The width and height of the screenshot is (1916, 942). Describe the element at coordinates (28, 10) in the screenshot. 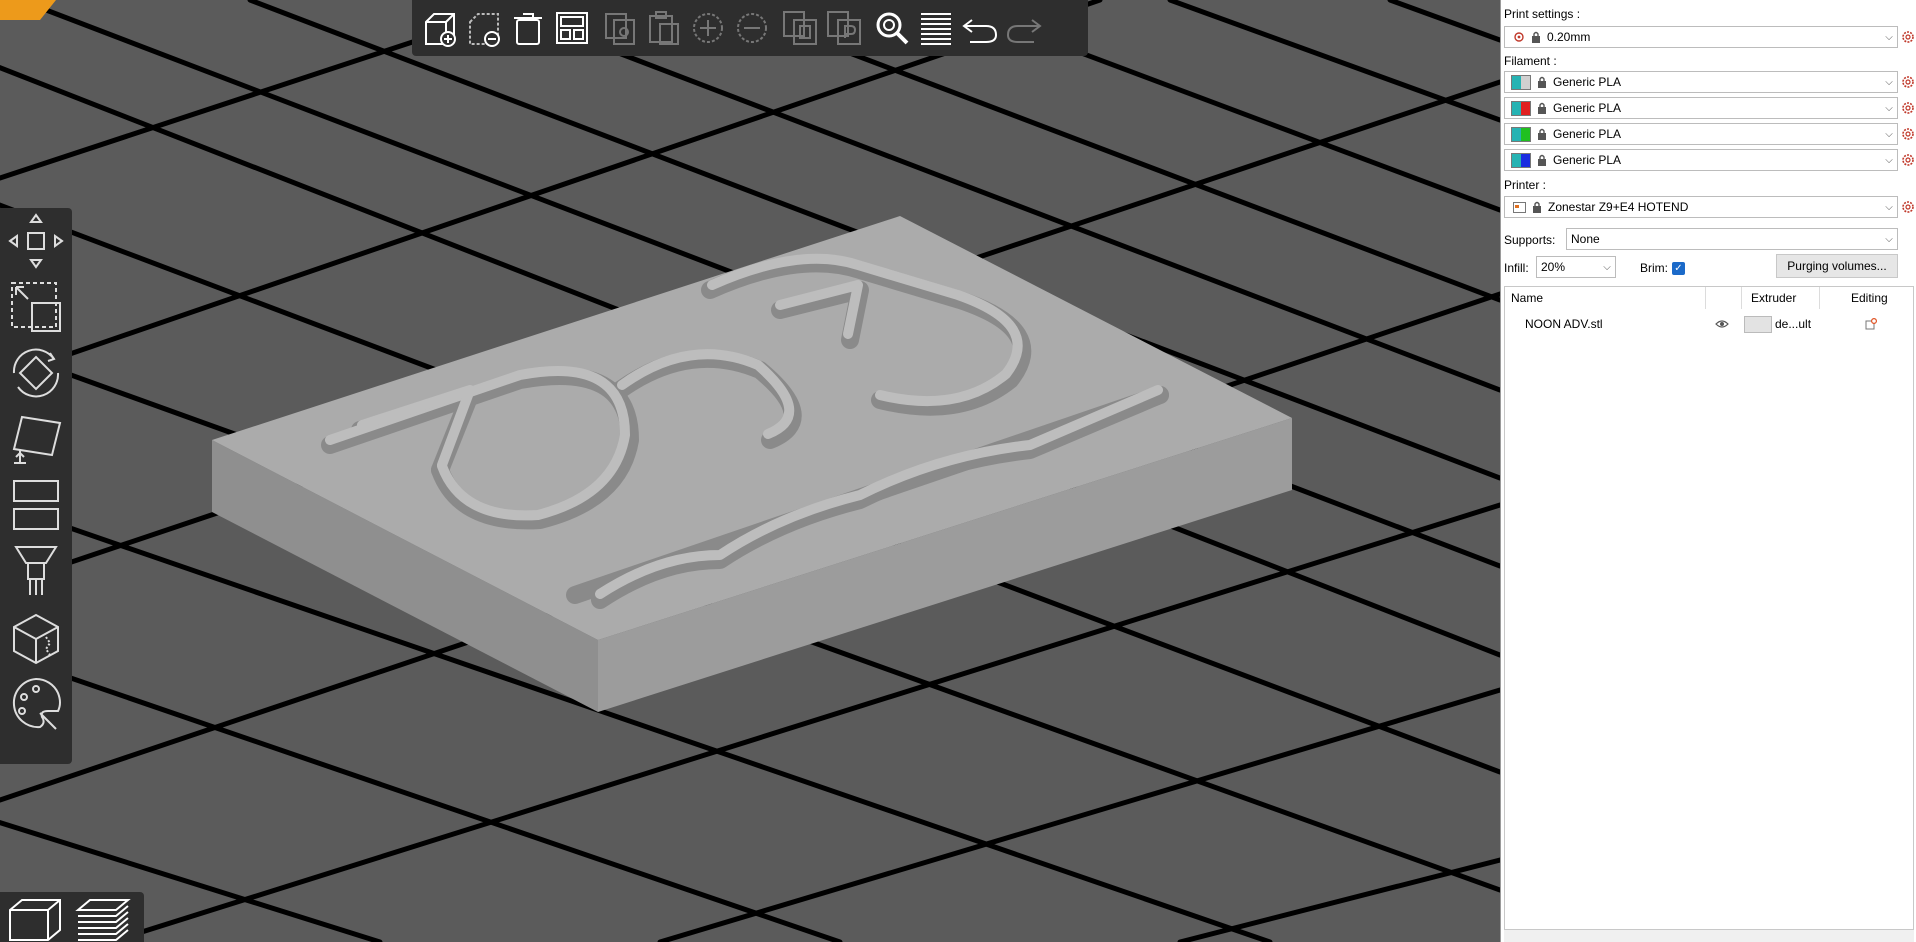

I see `selection-corner-marker` at that location.